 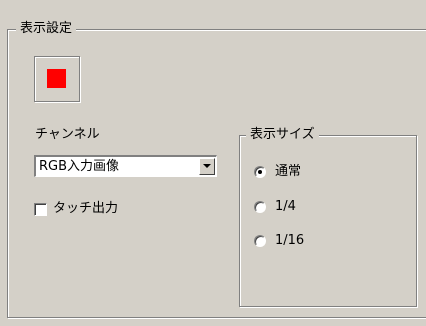 What do you see at coordinates (125, 166) in the screenshot?
I see `channel-select: RGB入力画像` at bounding box center [125, 166].